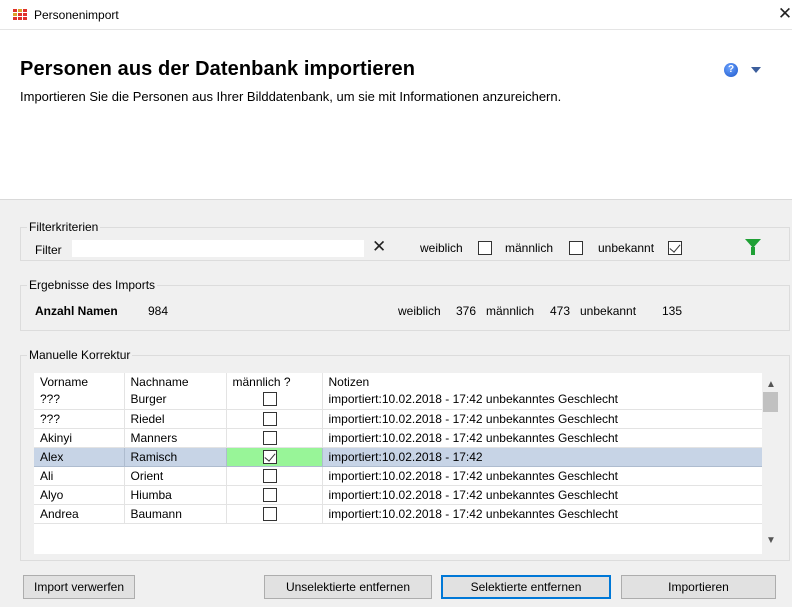 The width and height of the screenshot is (792, 607). I want to click on count-label: Anzahl Namen, so click(76, 311).